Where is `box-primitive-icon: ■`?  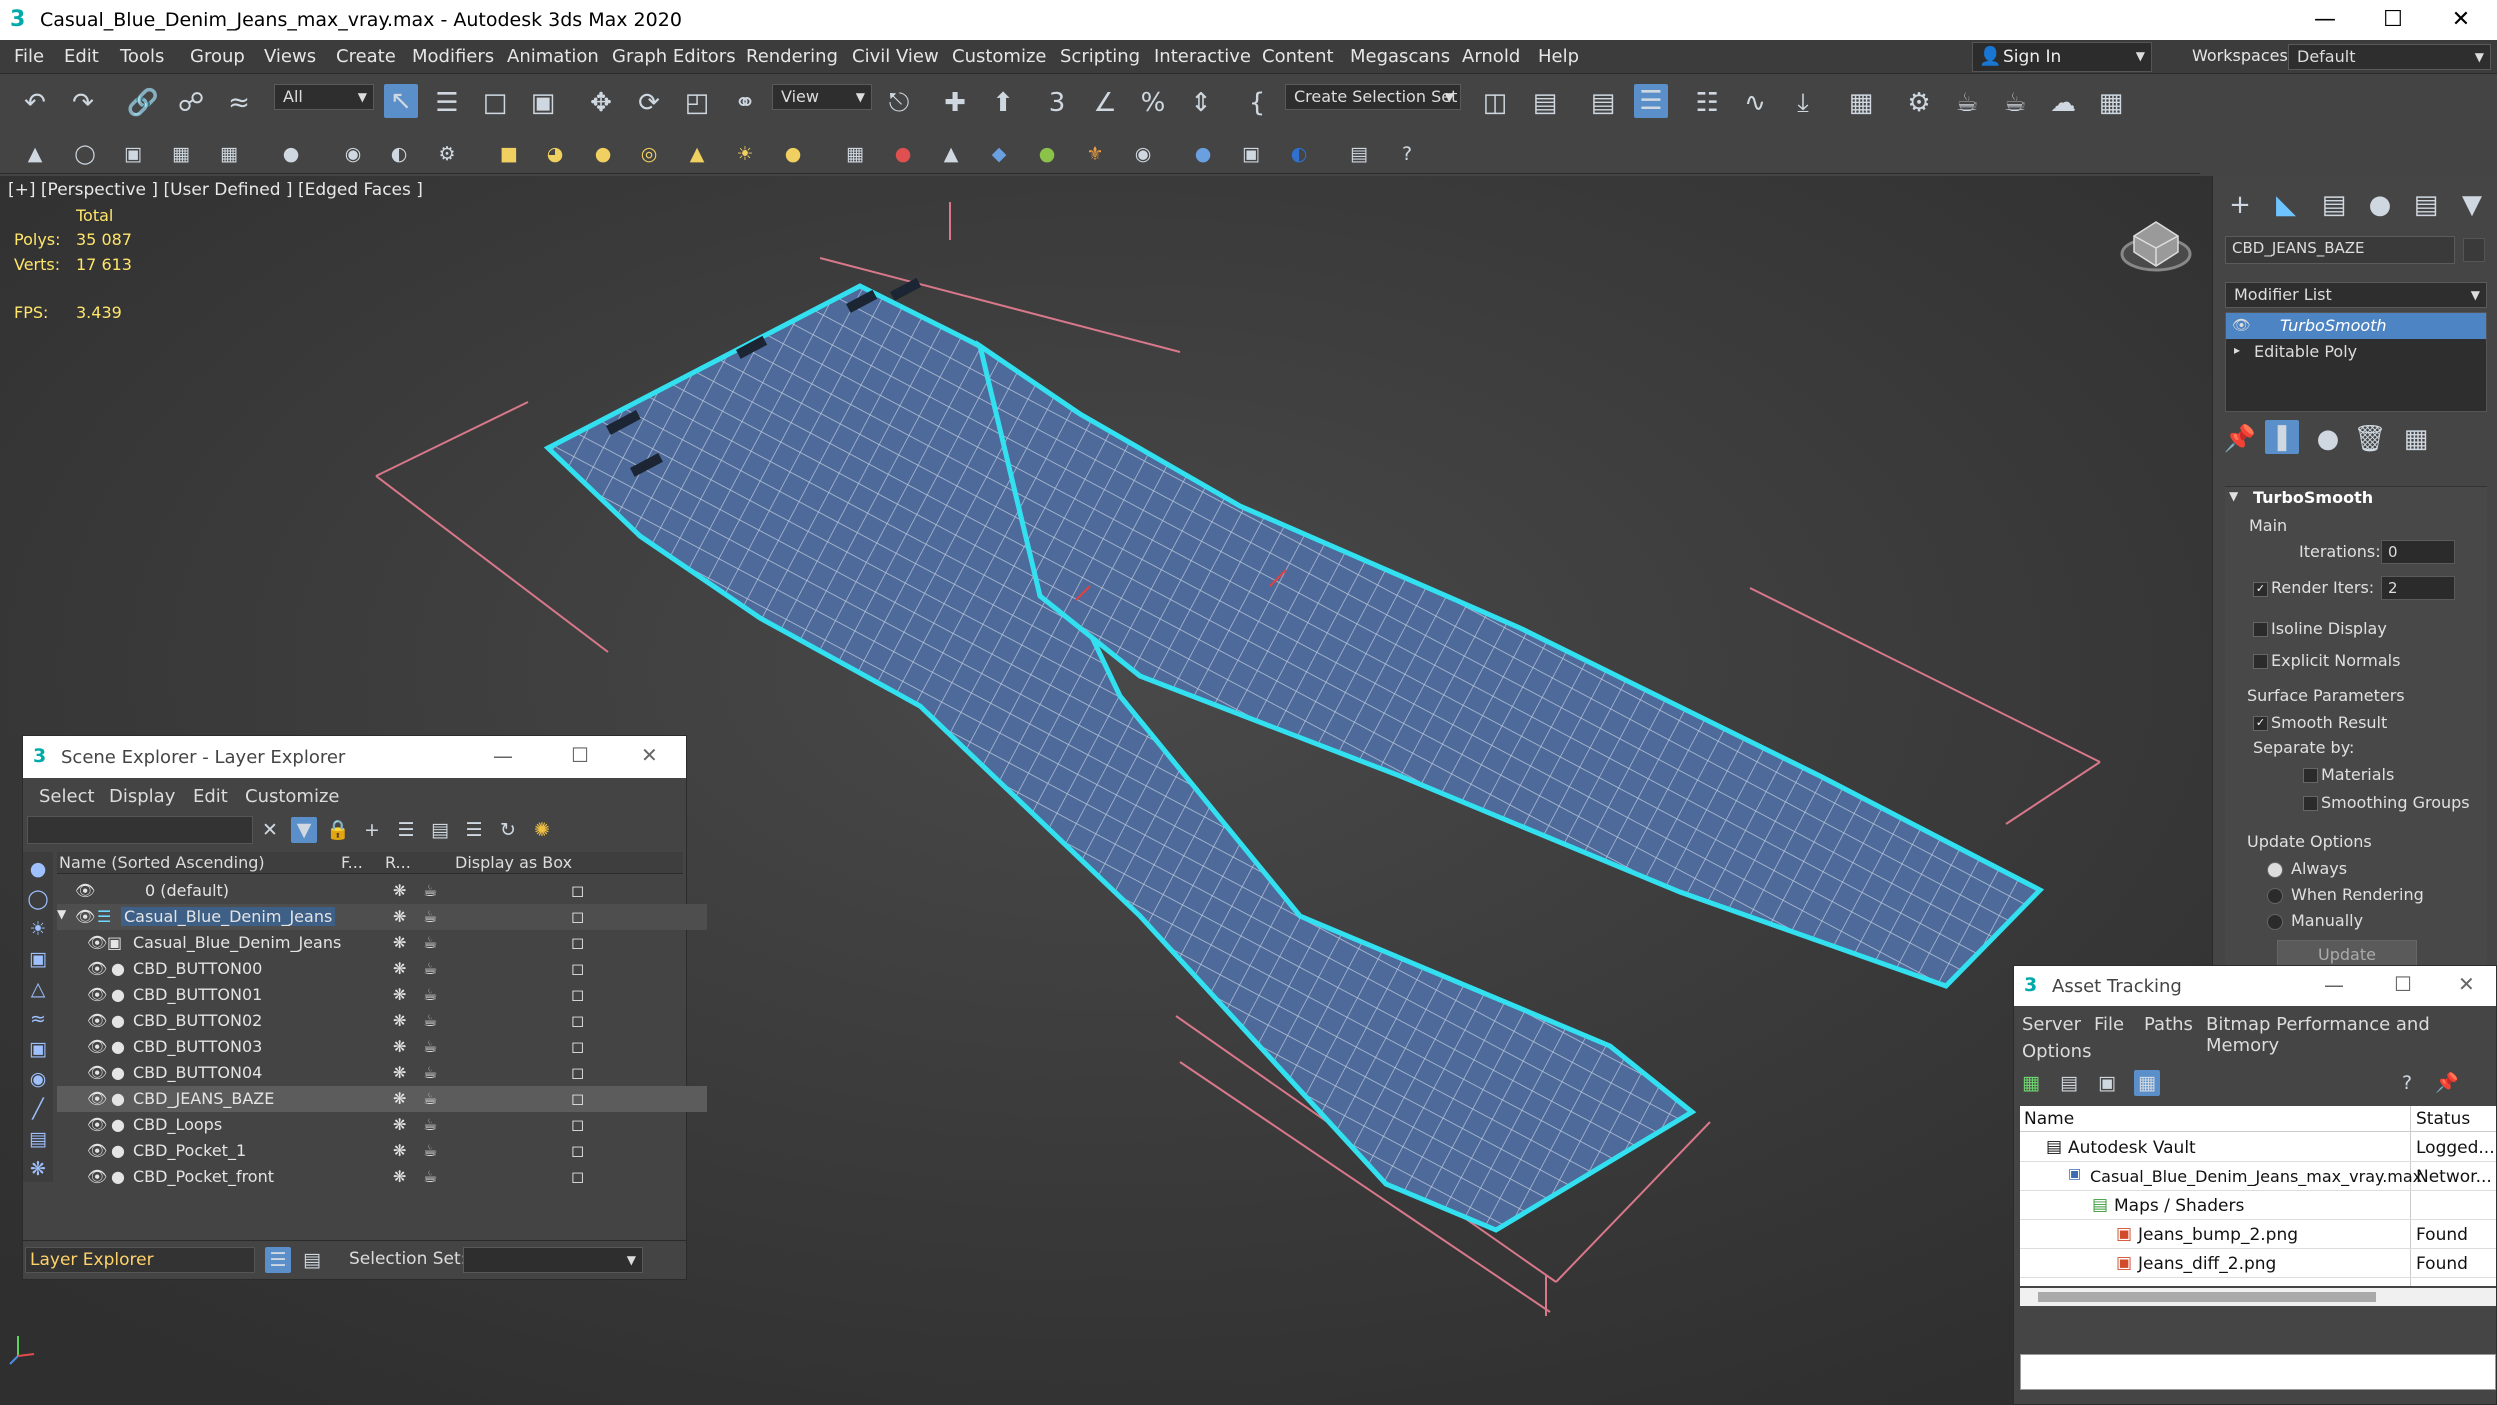
box-primitive-icon: ■ is located at coordinates (509, 154).